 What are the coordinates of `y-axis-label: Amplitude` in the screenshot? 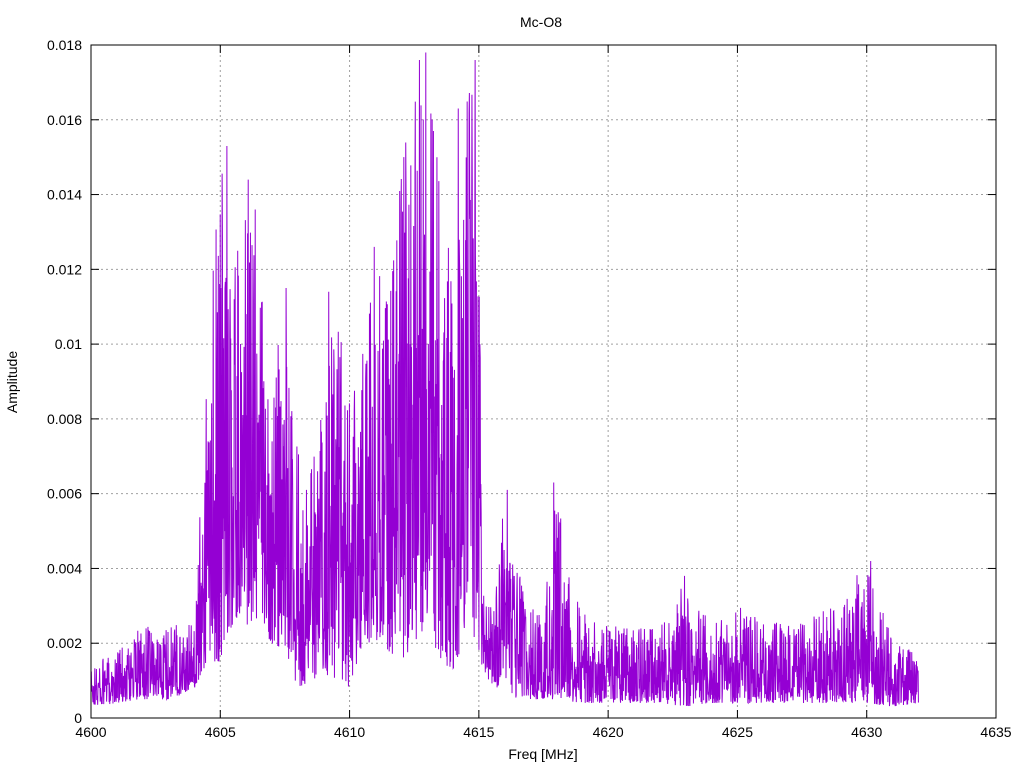 It's located at (12, 382).